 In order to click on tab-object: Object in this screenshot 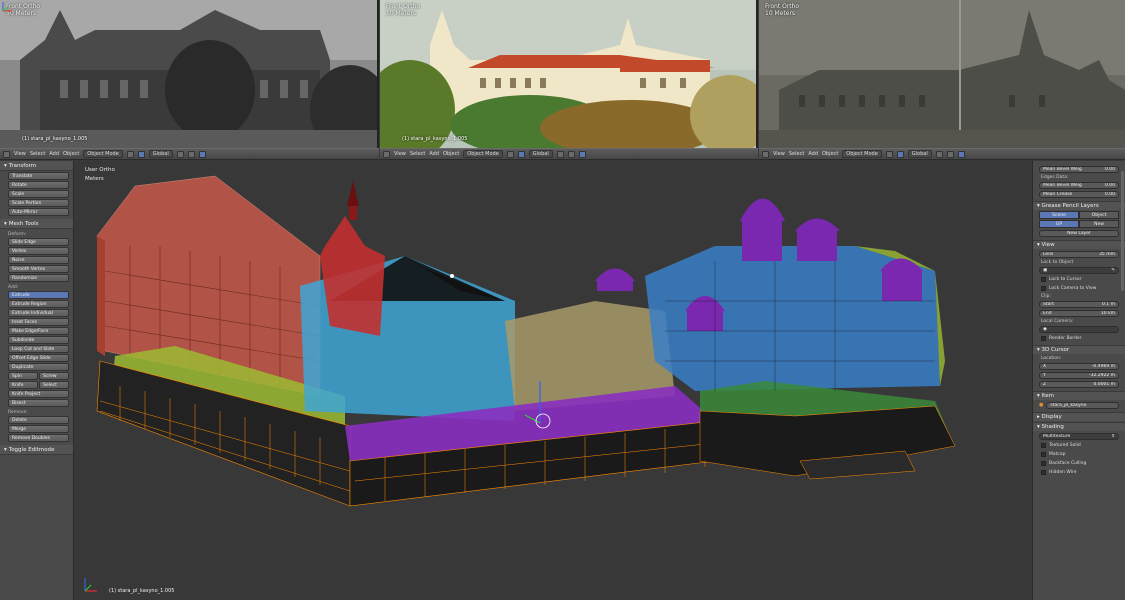, I will do `click(1099, 215)`.